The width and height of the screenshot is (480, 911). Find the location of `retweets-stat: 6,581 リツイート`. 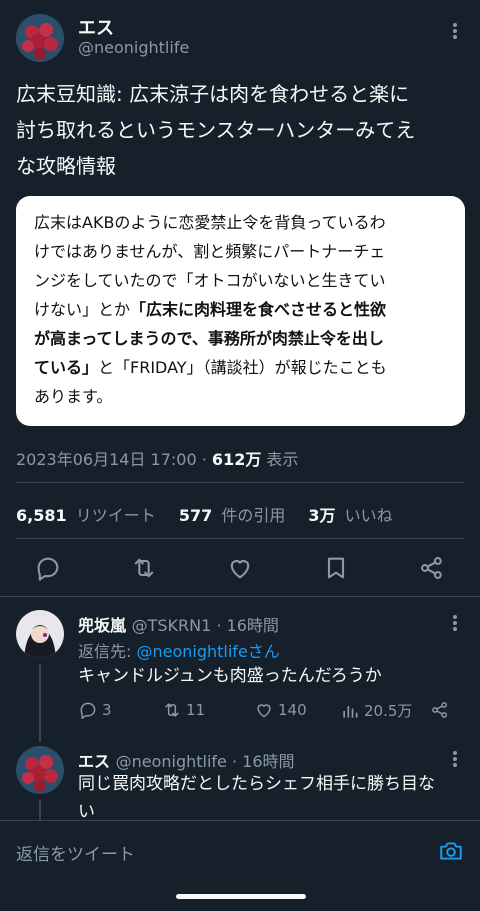

retweets-stat: 6,581 リツイート is located at coordinates (88, 515).